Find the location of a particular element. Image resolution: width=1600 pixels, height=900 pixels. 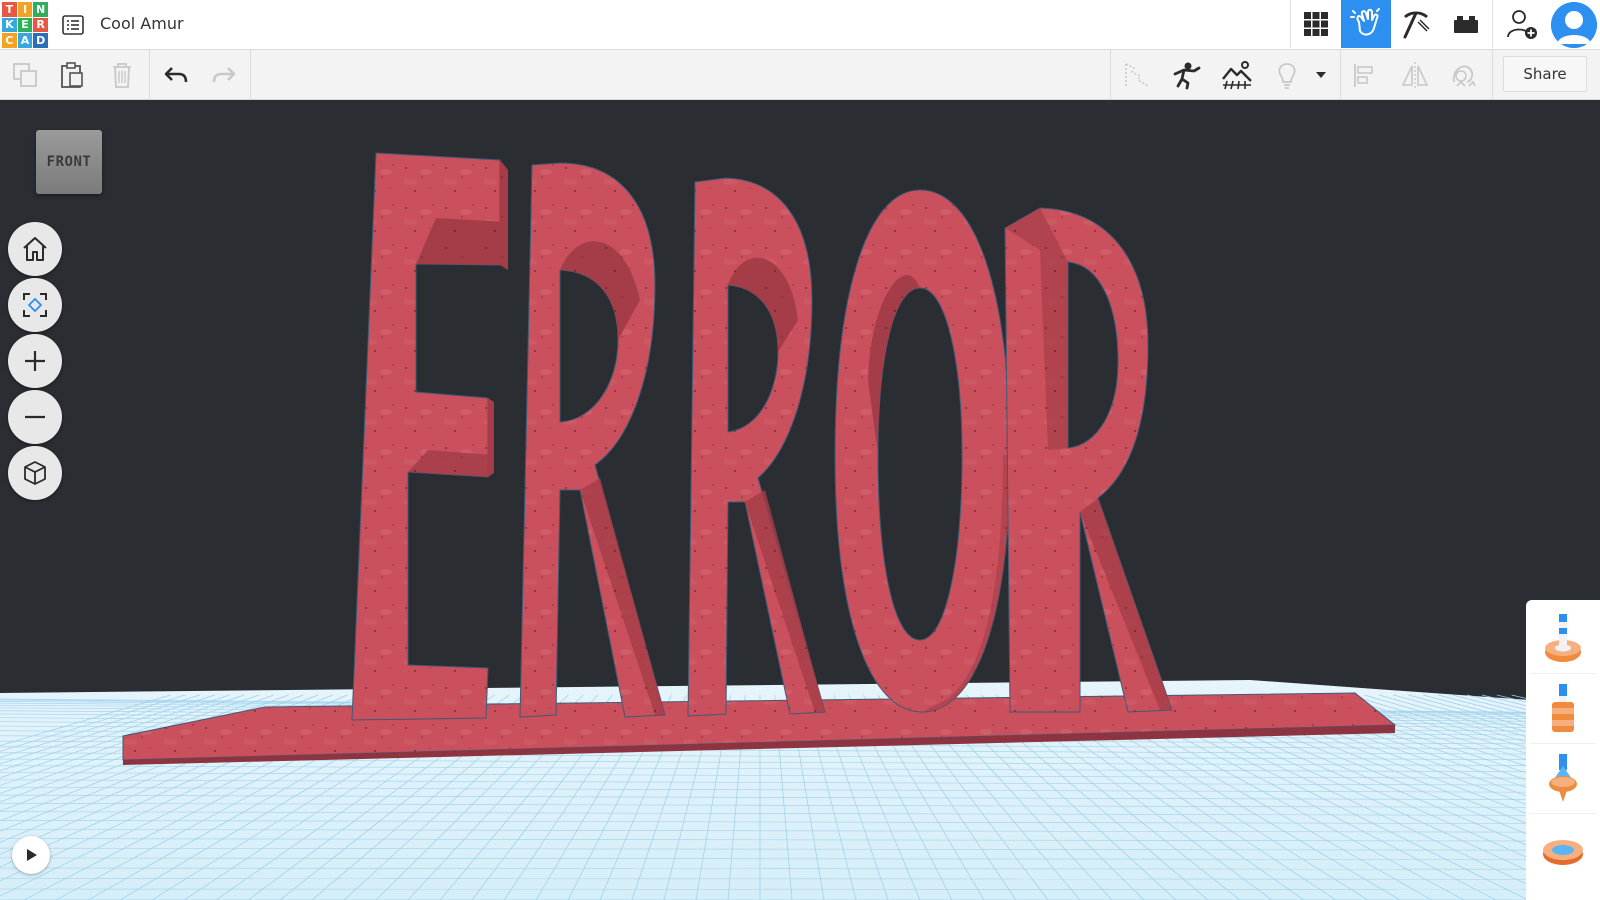

align-button is located at coordinates (1365, 75).